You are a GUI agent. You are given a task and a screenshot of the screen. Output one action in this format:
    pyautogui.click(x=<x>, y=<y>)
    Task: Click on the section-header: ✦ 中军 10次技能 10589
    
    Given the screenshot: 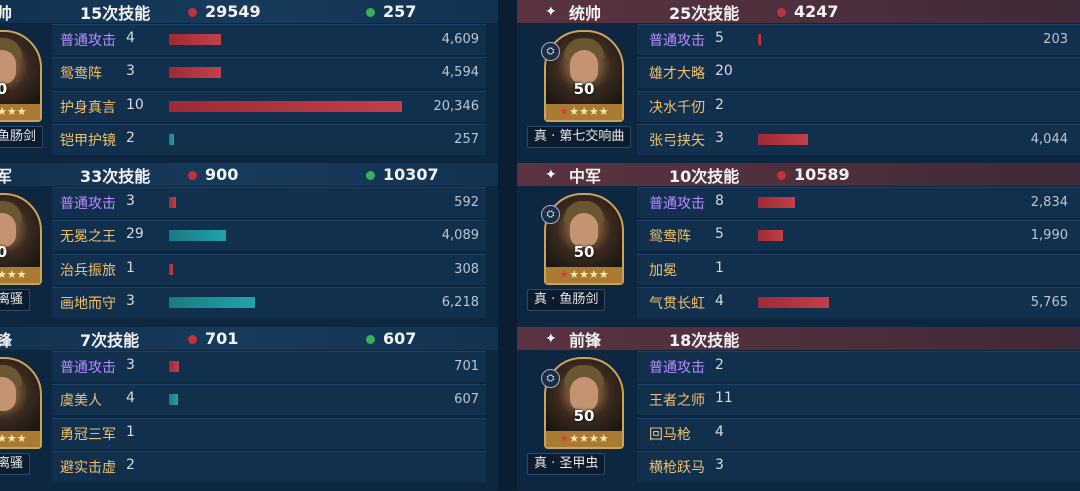 What is the action you would take?
    pyautogui.click(x=798, y=174)
    